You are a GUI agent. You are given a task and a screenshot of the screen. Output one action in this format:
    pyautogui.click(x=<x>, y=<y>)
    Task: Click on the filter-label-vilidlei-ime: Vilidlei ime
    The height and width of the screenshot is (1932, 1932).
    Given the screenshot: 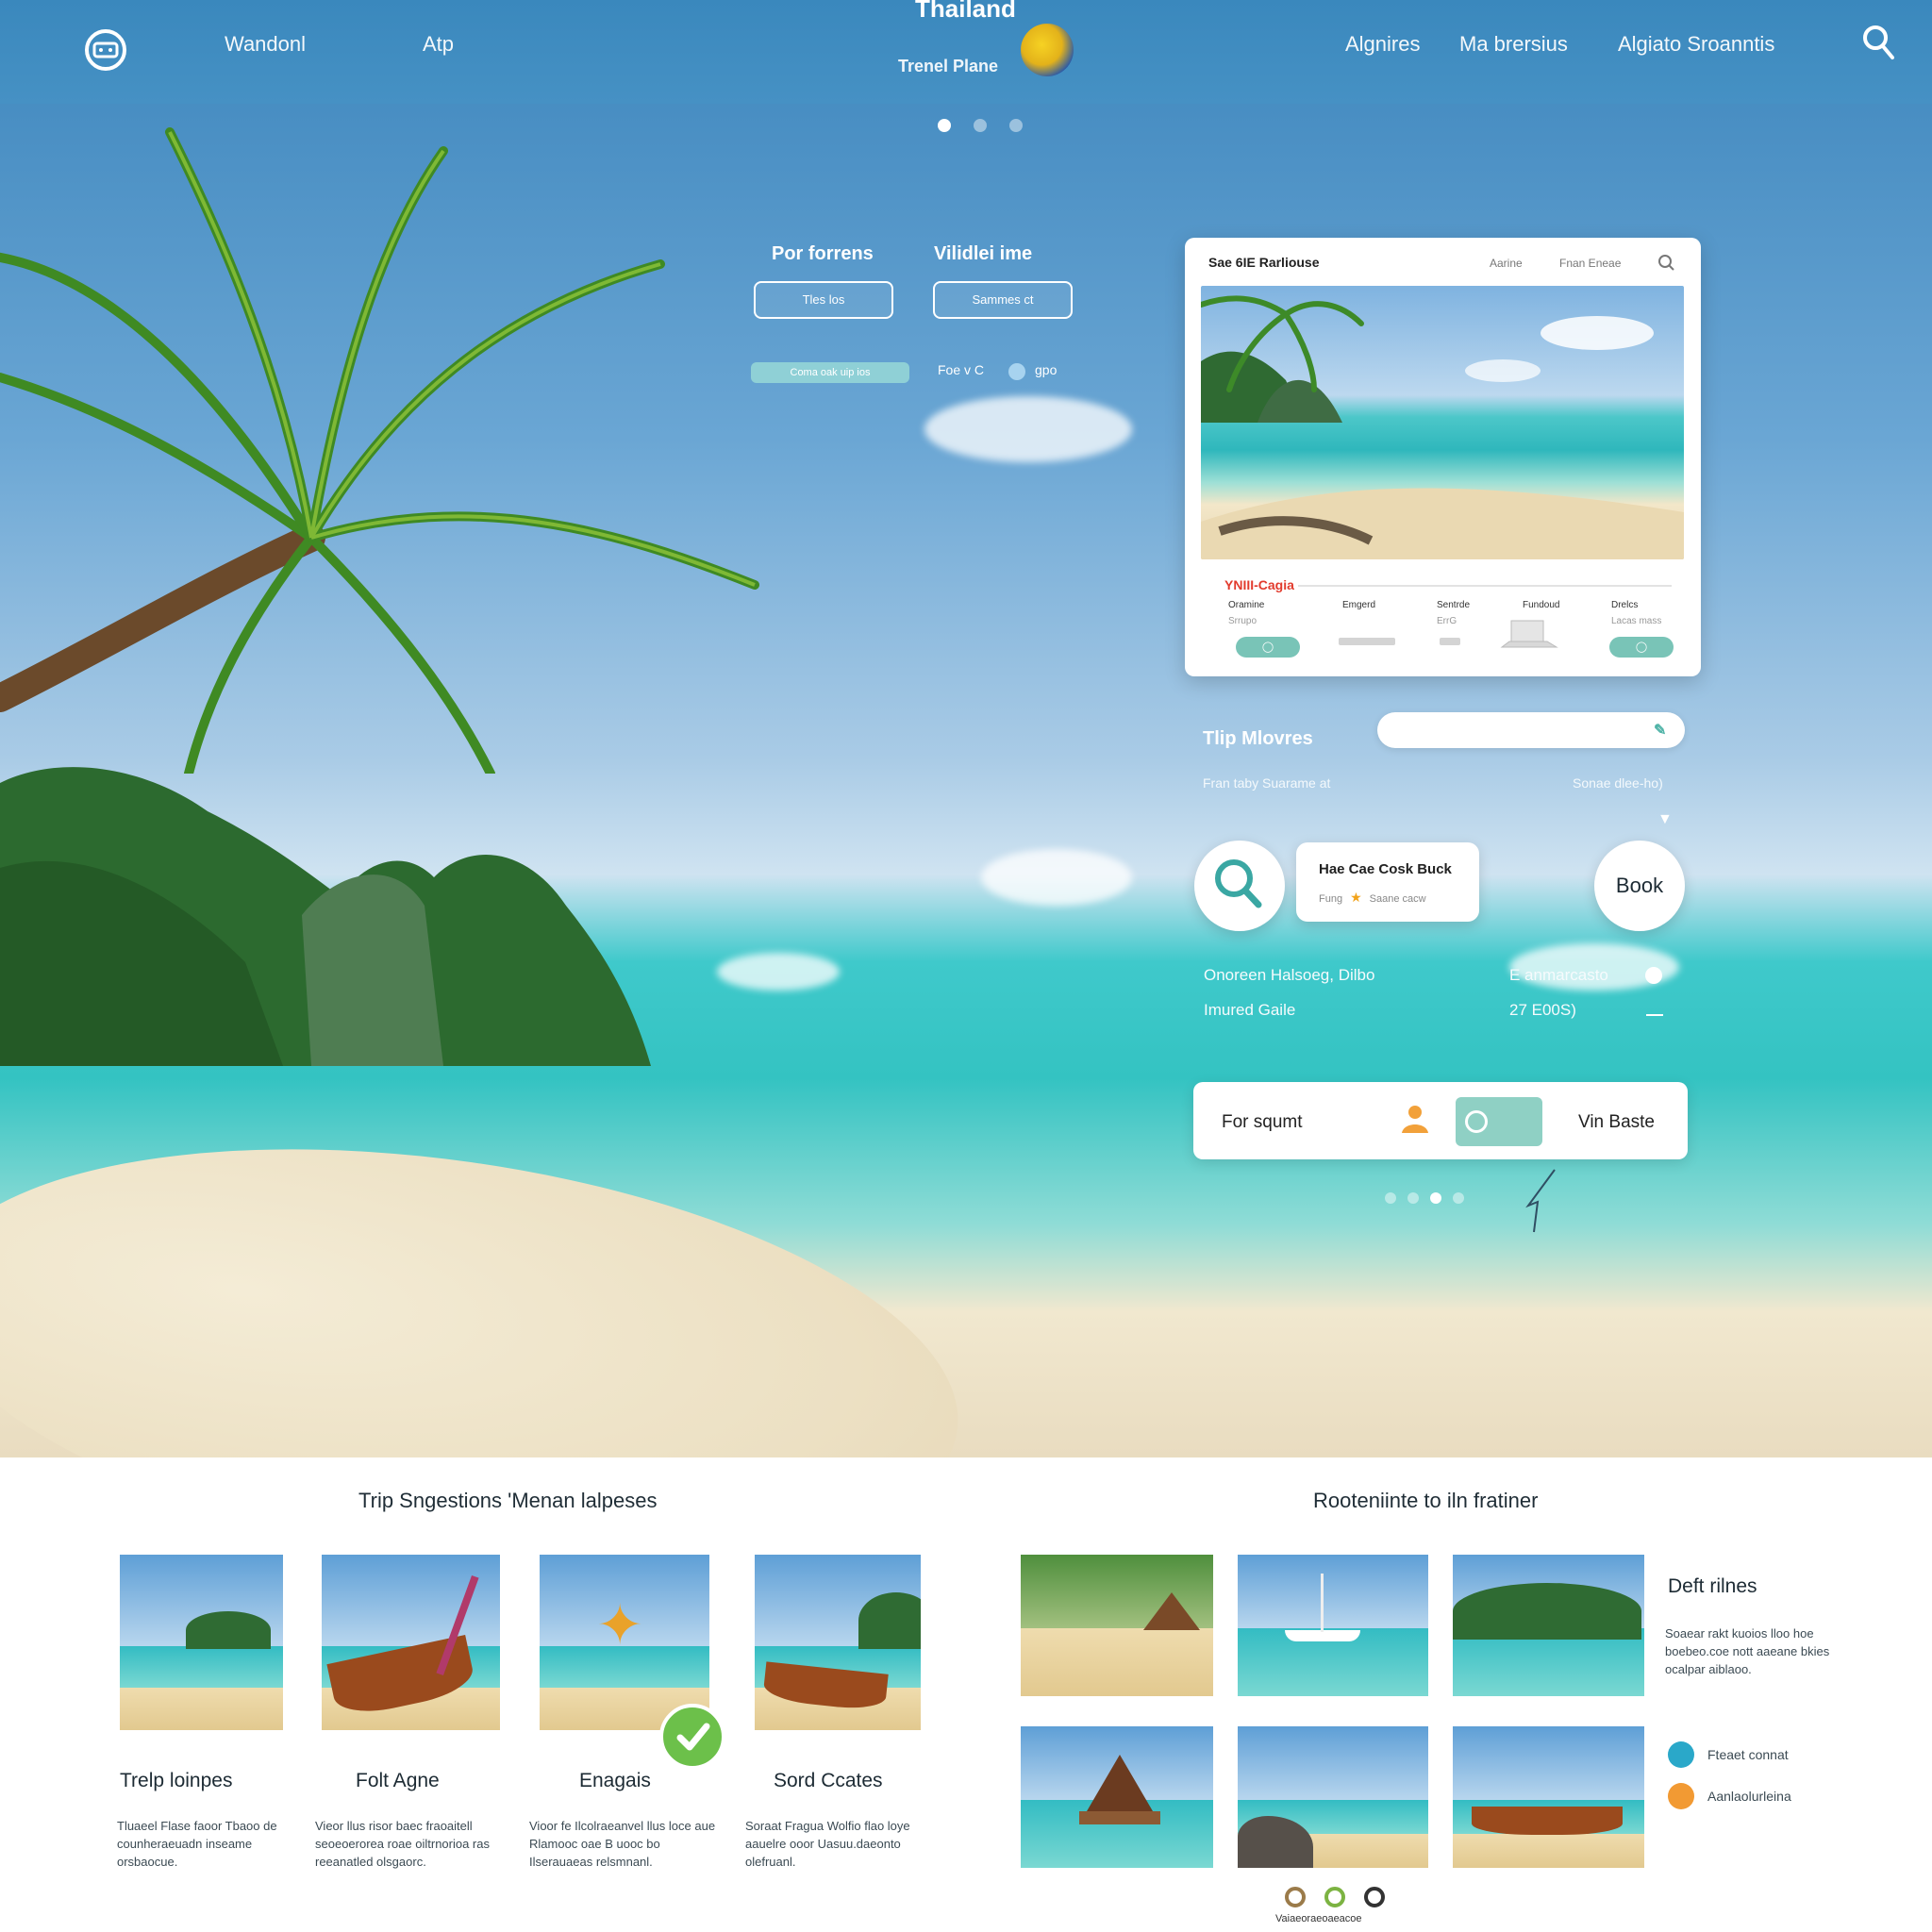 What is the action you would take?
    pyautogui.click(x=984, y=254)
    